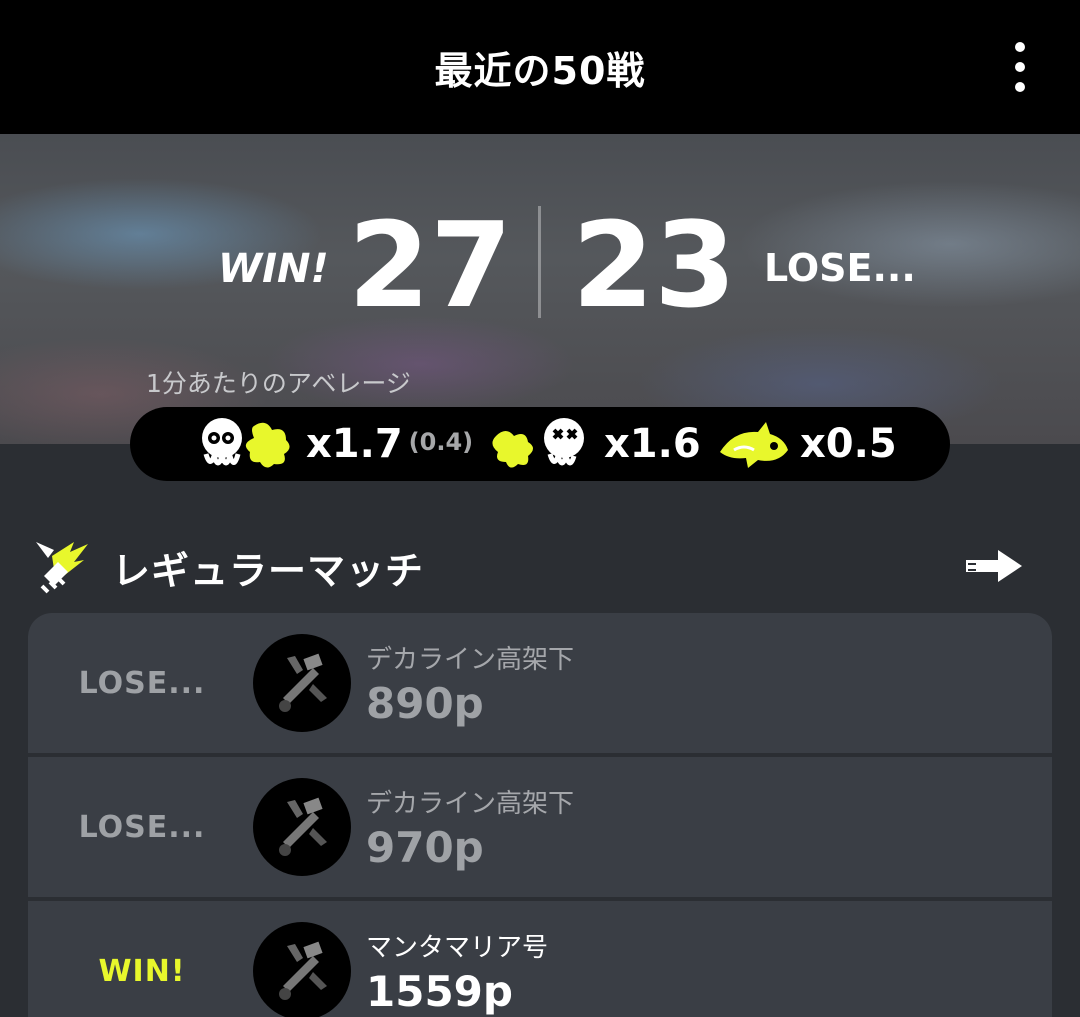  I want to click on regular-match-icon, so click(62, 568).